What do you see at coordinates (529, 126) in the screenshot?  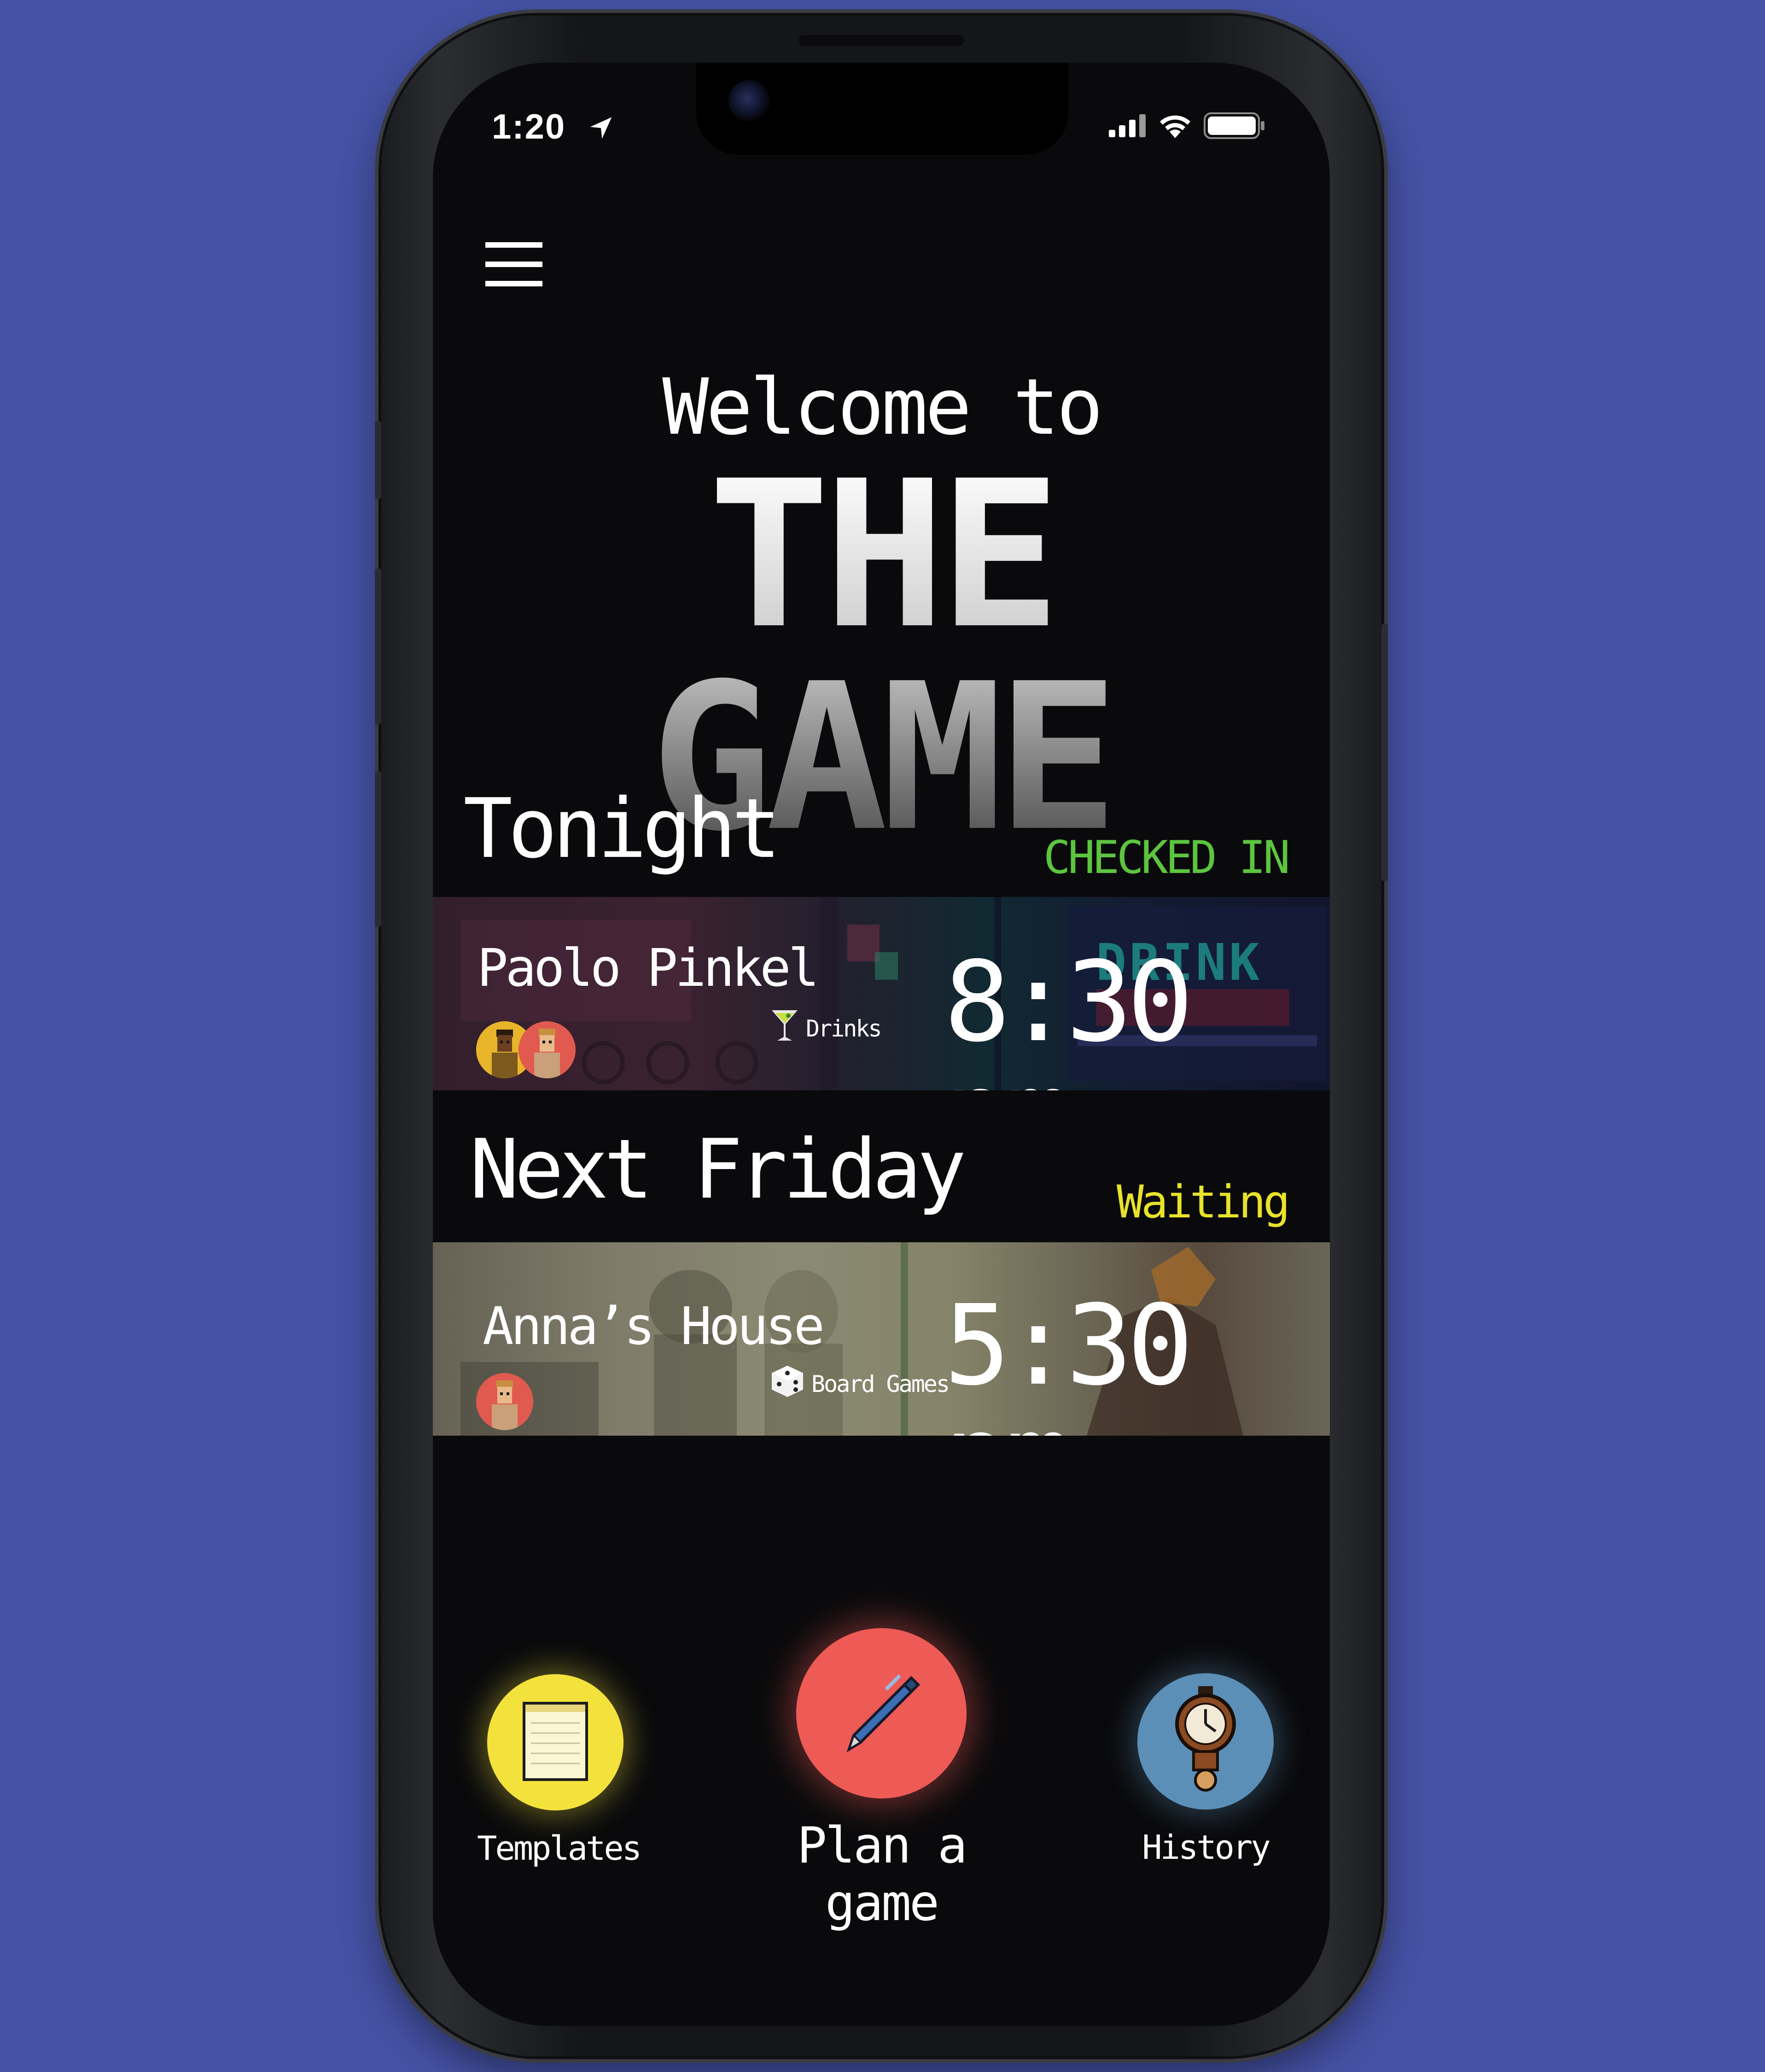 I see `status-time-text: 1:20` at bounding box center [529, 126].